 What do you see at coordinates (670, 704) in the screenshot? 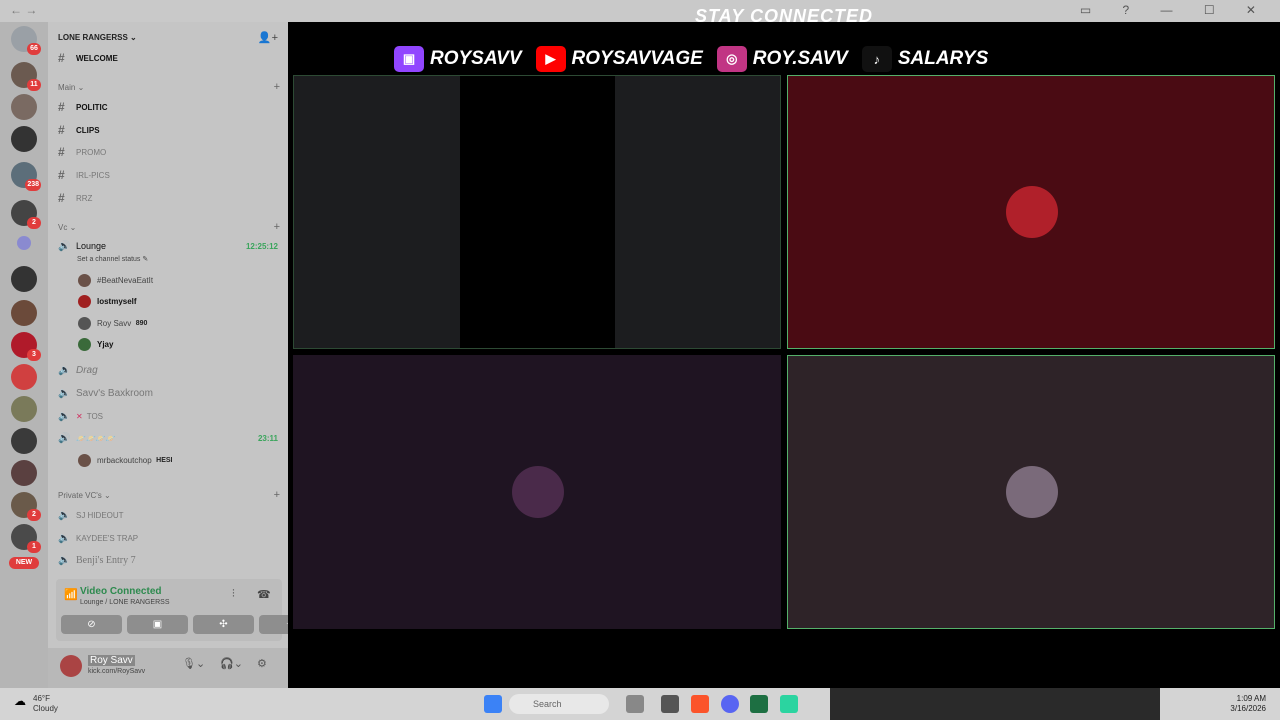
I see `file-explorer-icon` at bounding box center [670, 704].